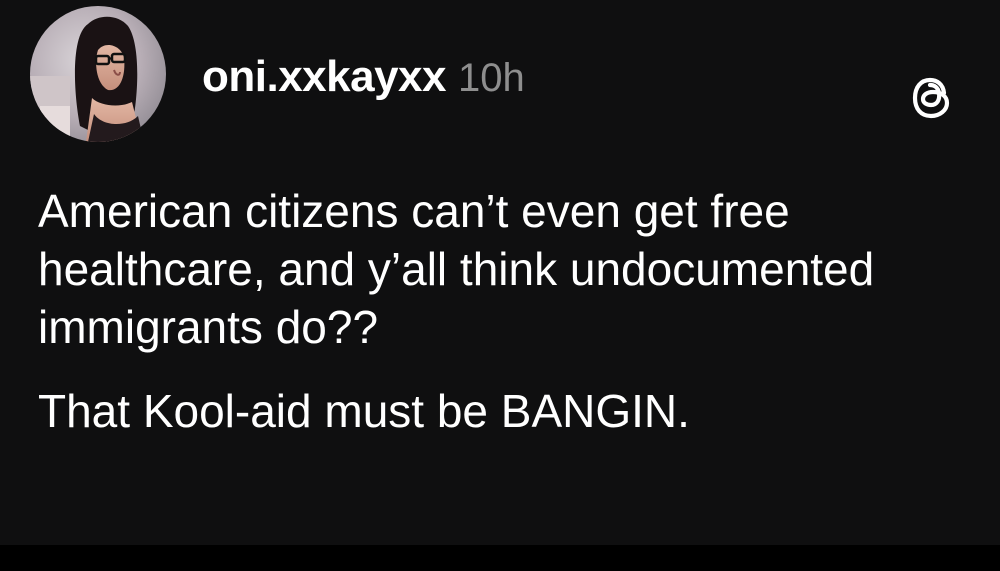 The width and height of the screenshot is (1000, 571). I want to click on post-timestamp: 10h, so click(491, 78).